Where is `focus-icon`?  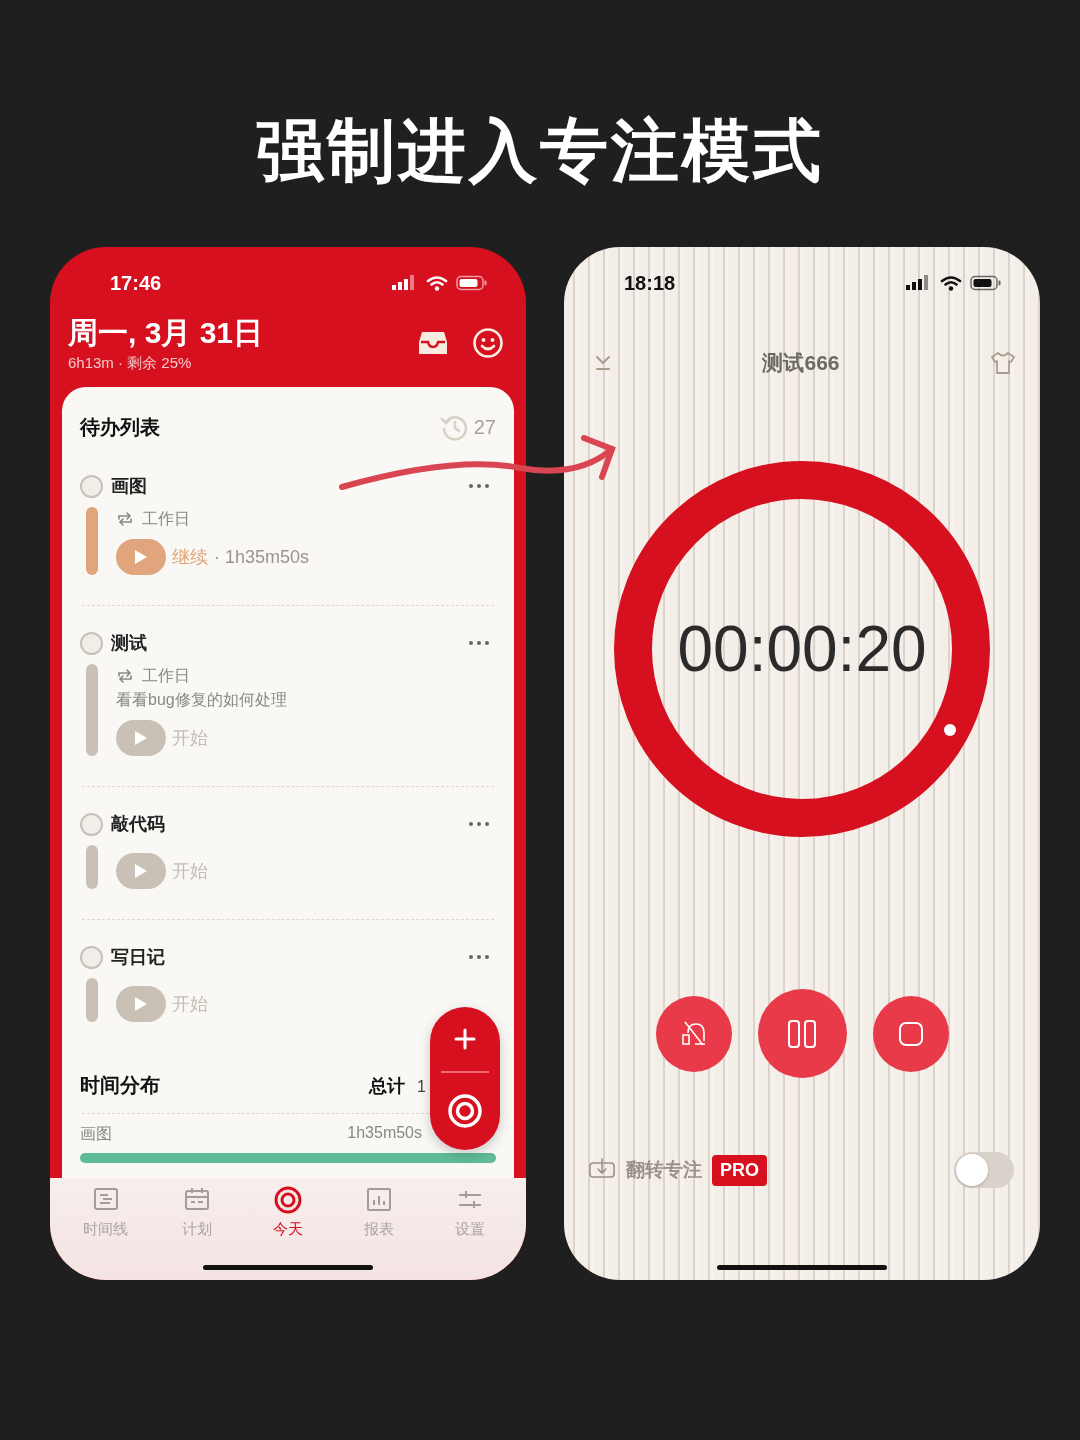 focus-icon is located at coordinates (465, 1111).